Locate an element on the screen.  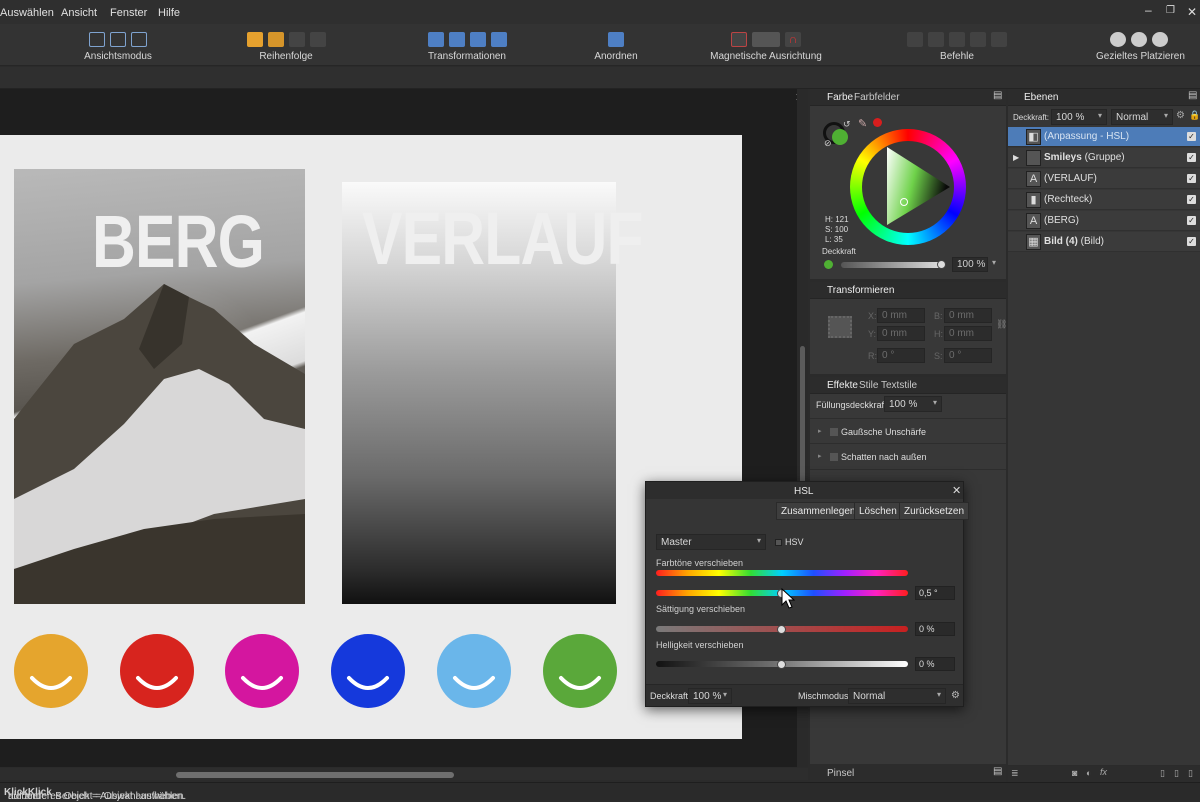
berg-heading: BERG is located at coordinates (178, 241).